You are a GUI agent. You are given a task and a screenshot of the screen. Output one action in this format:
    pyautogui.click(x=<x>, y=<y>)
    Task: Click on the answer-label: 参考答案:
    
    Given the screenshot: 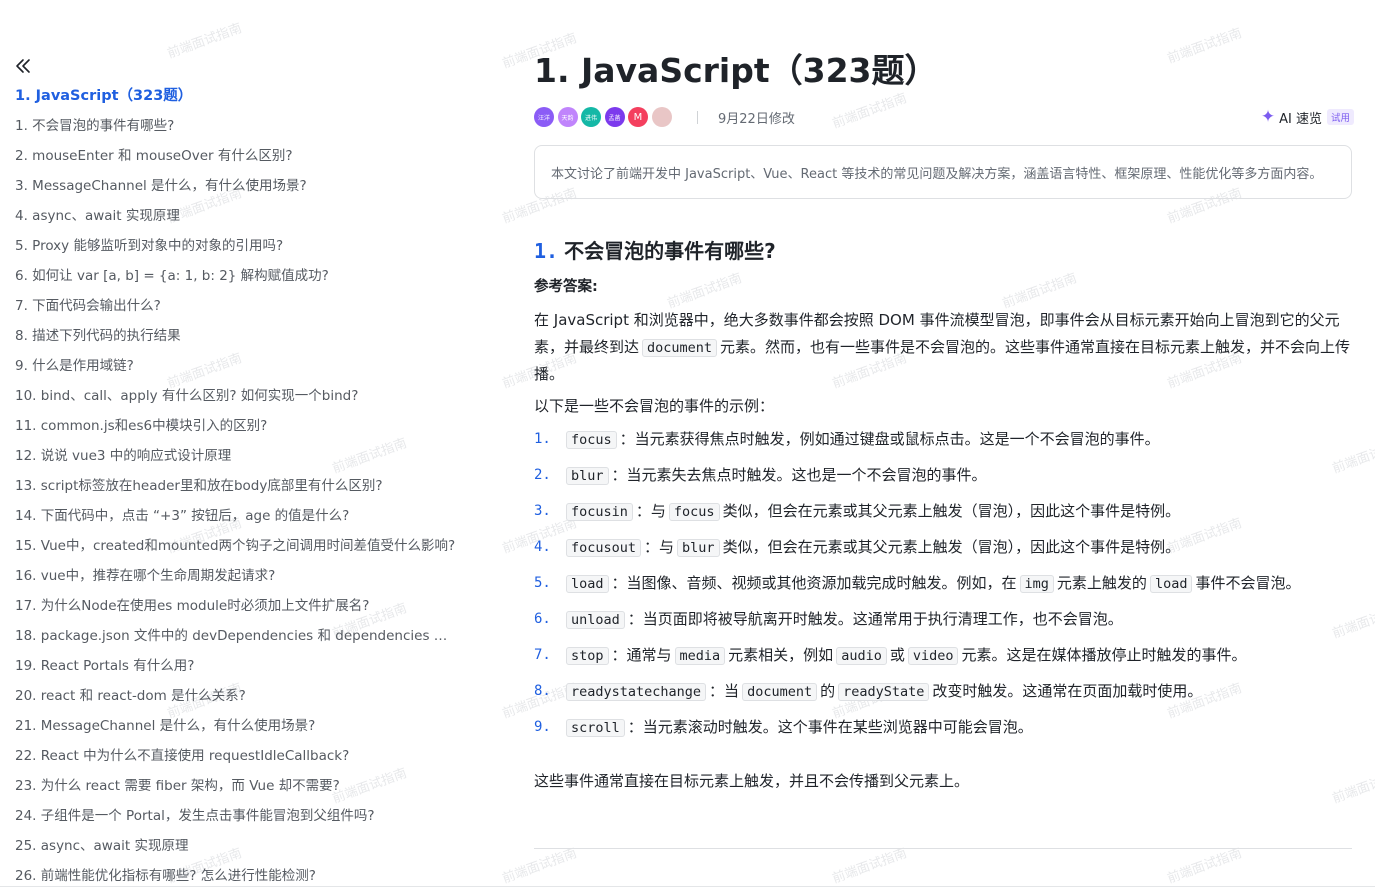 What is the action you would take?
    pyautogui.click(x=566, y=287)
    